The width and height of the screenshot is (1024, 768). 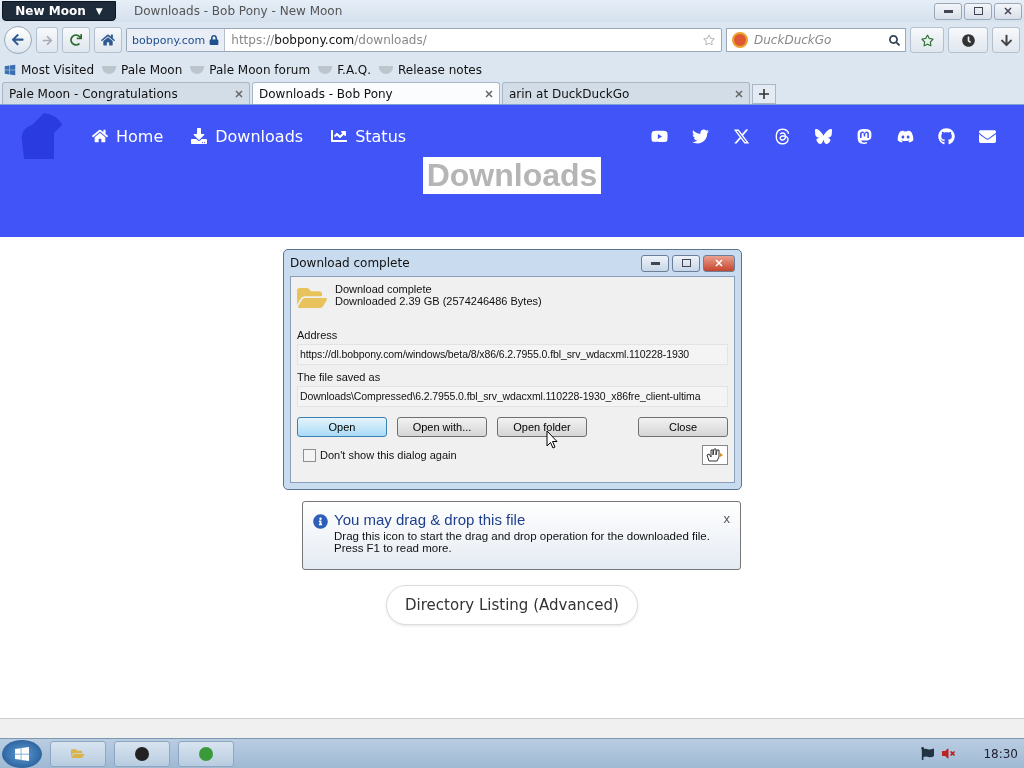 I want to click on downloads-button, so click(x=1006, y=40).